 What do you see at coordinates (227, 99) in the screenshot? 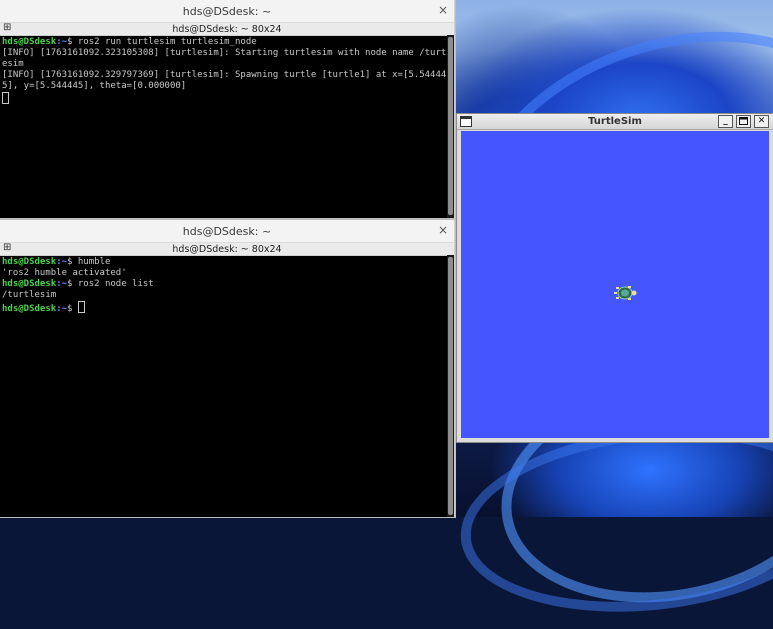
I see `cursor-line` at bounding box center [227, 99].